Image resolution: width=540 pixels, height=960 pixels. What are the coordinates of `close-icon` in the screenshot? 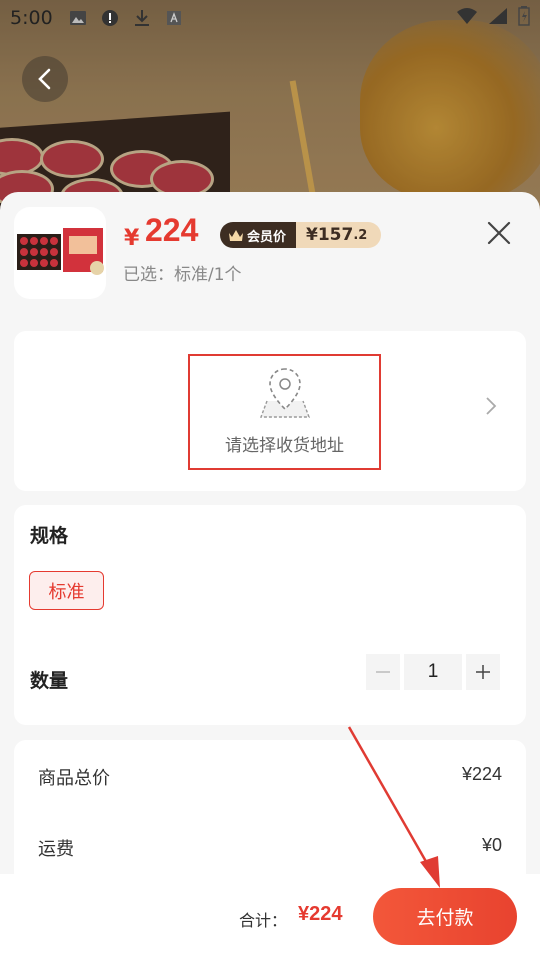 It's located at (499, 233).